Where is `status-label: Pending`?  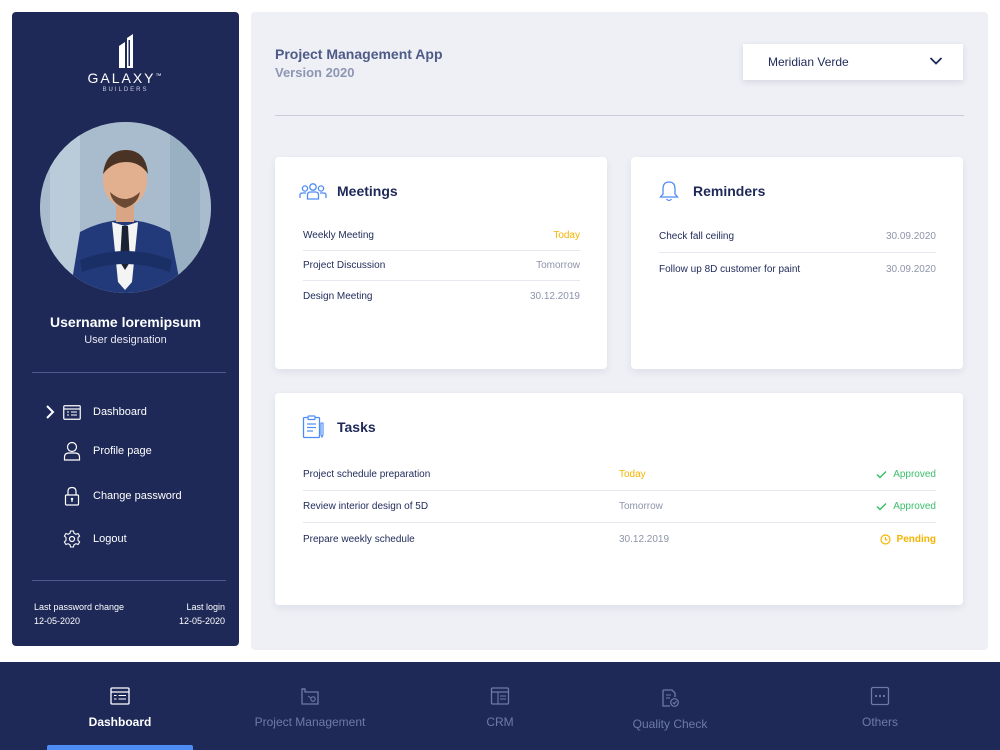
status-label: Pending is located at coordinates (916, 539).